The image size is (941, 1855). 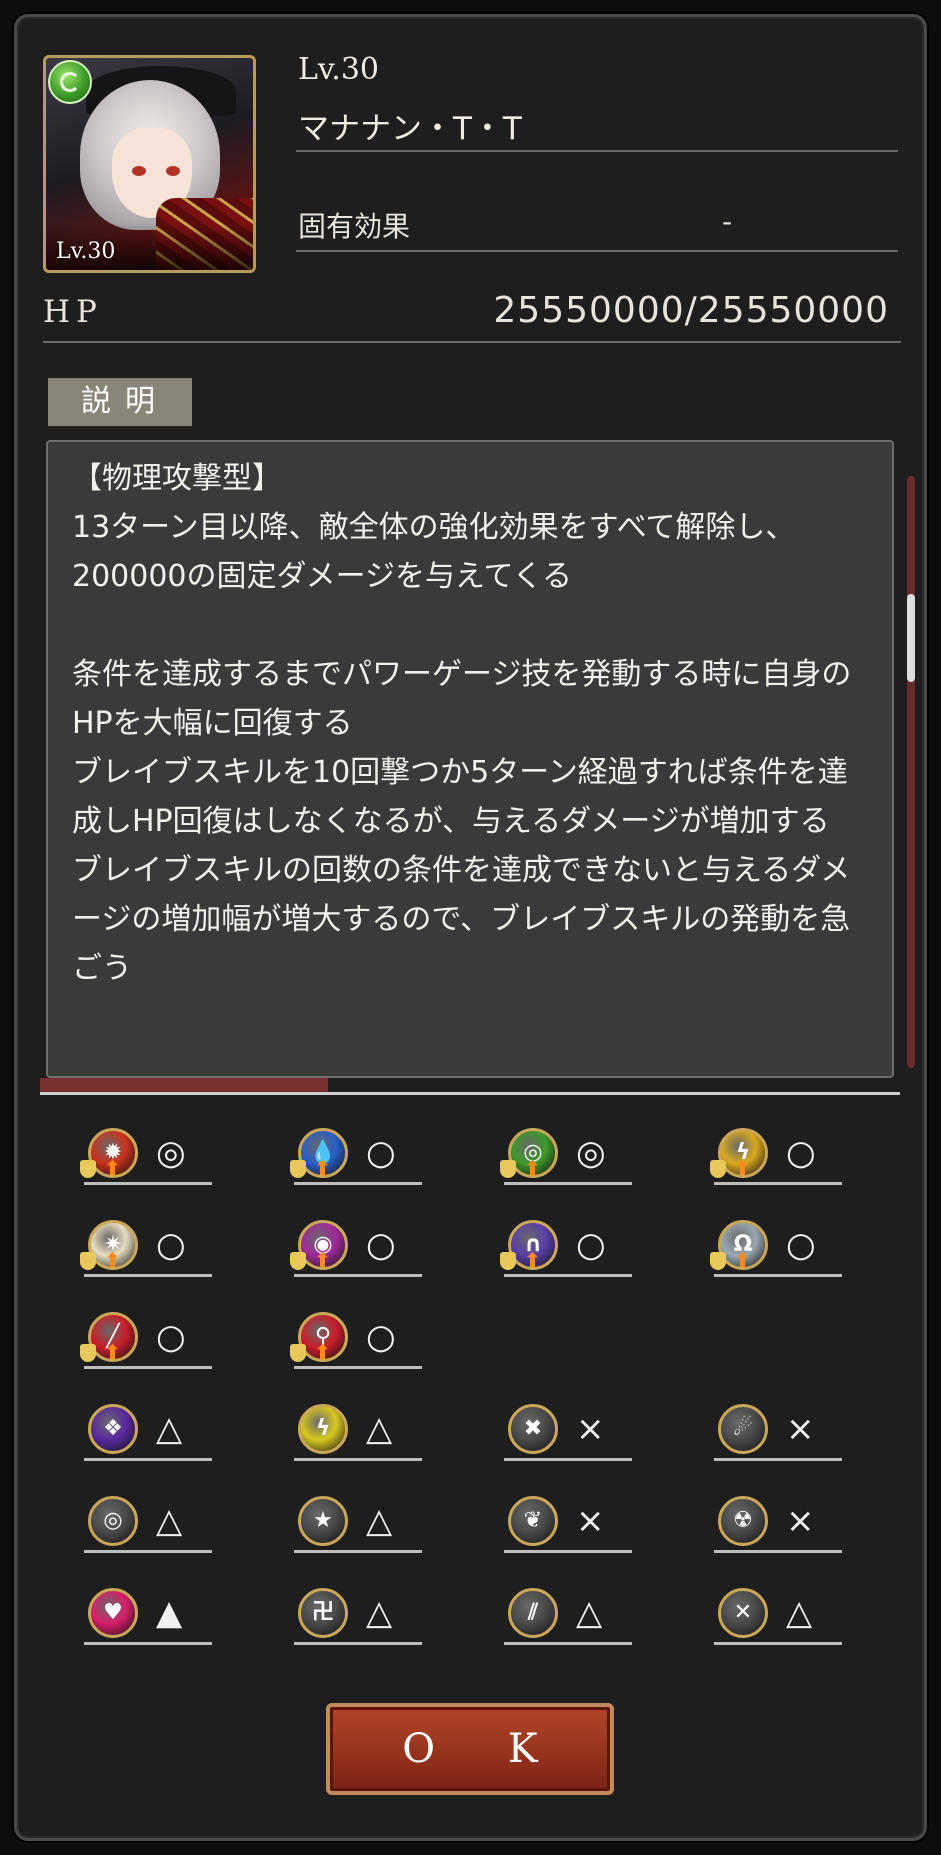 I want to click on charm-icon: ♥, so click(x=113, y=1613).